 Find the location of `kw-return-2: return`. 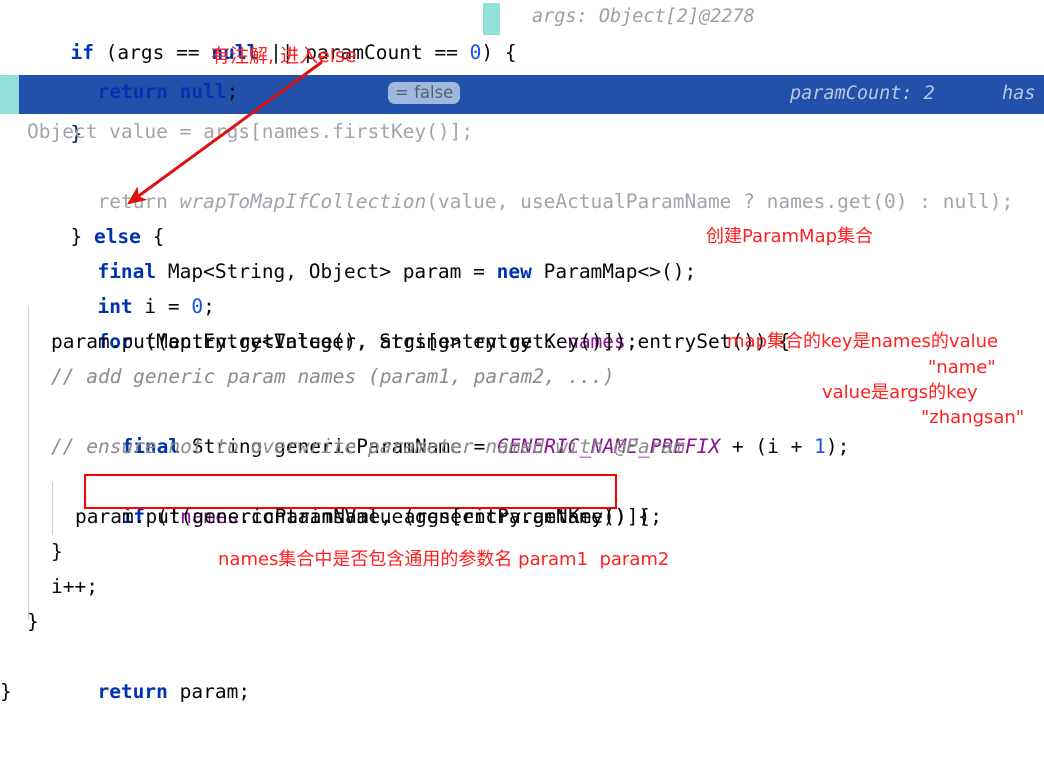

kw-return-2: return is located at coordinates (132, 91).